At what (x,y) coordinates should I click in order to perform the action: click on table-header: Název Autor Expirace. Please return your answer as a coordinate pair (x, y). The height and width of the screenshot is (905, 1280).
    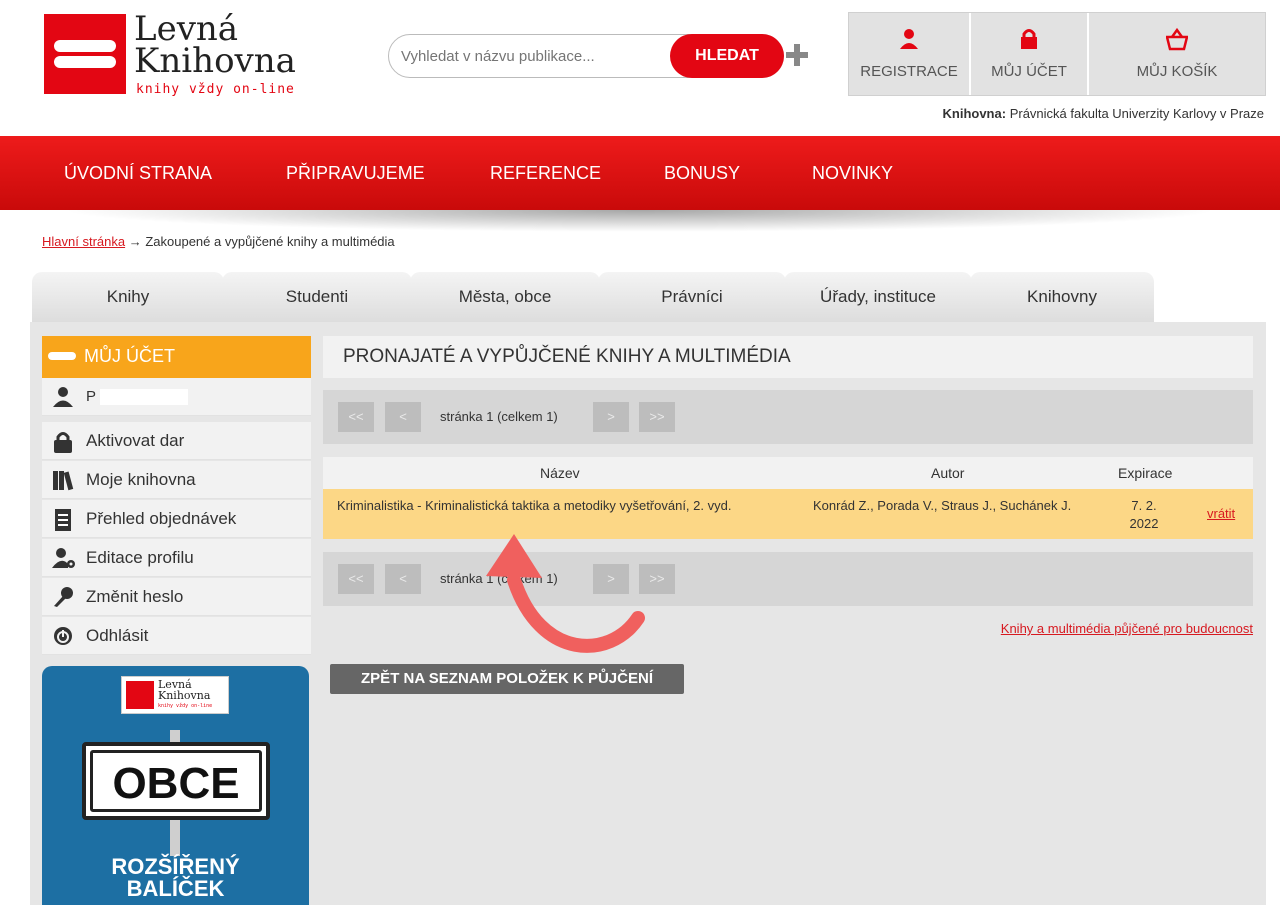
    Looking at the image, I should click on (788, 473).